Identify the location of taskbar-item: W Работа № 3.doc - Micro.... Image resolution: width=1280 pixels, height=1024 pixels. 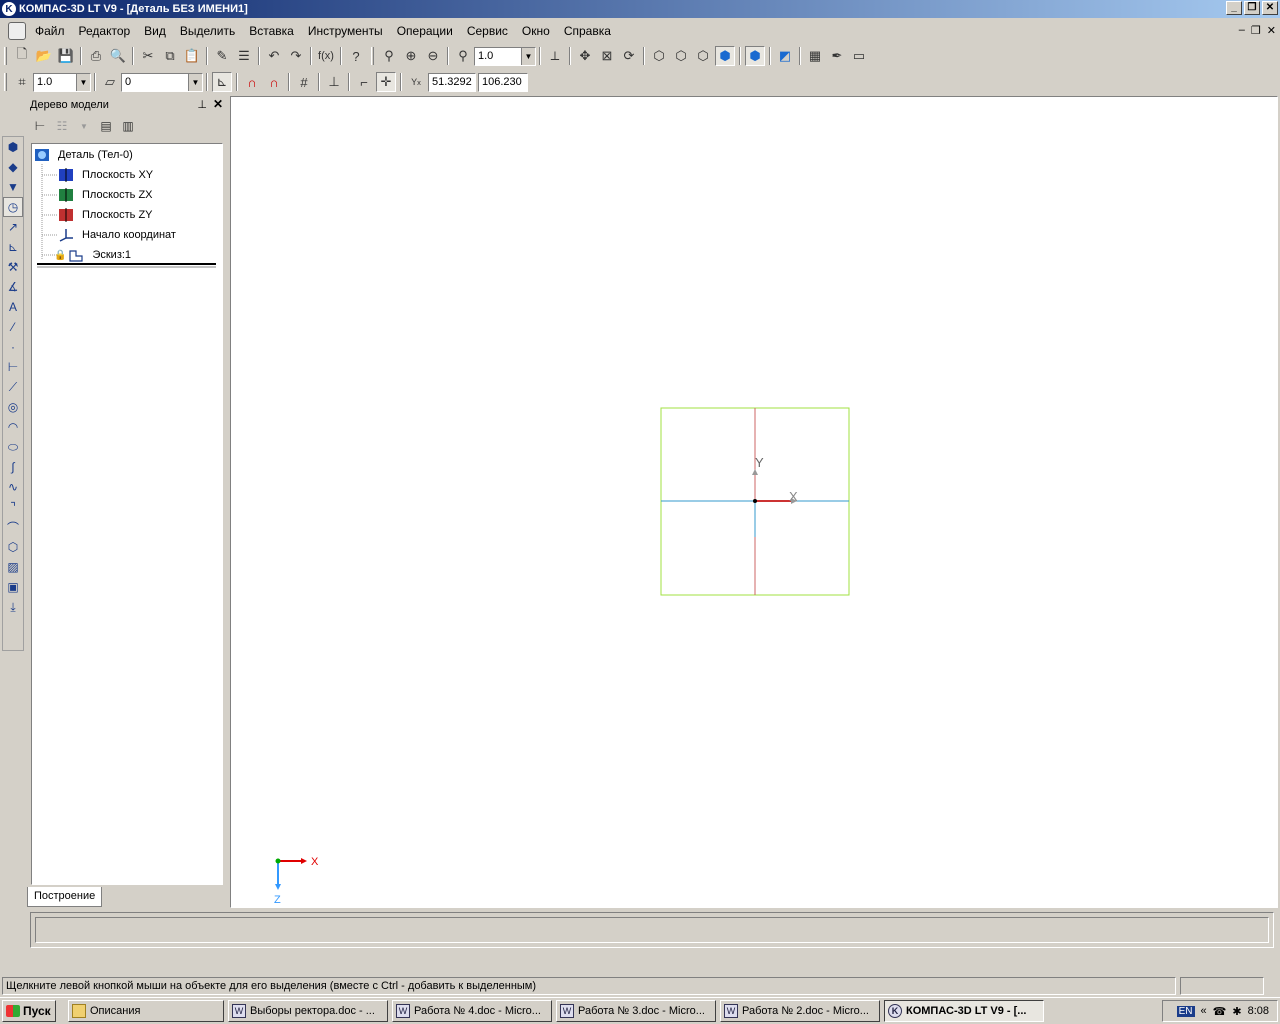
(636, 1011).